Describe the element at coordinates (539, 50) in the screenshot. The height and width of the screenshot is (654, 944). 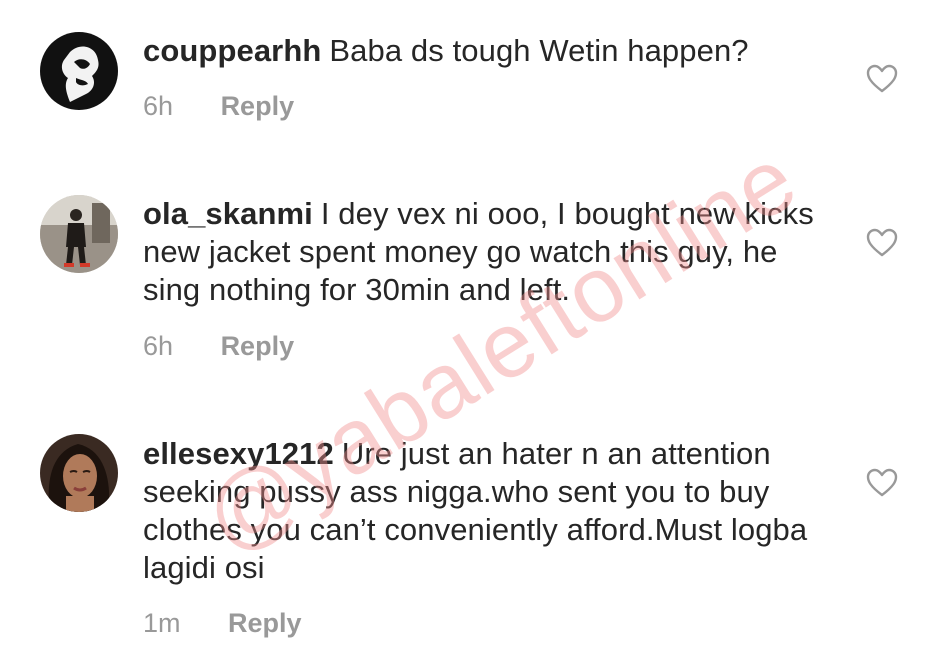
I see `comment-text: Baba ds tough Wetin happen?` at that location.